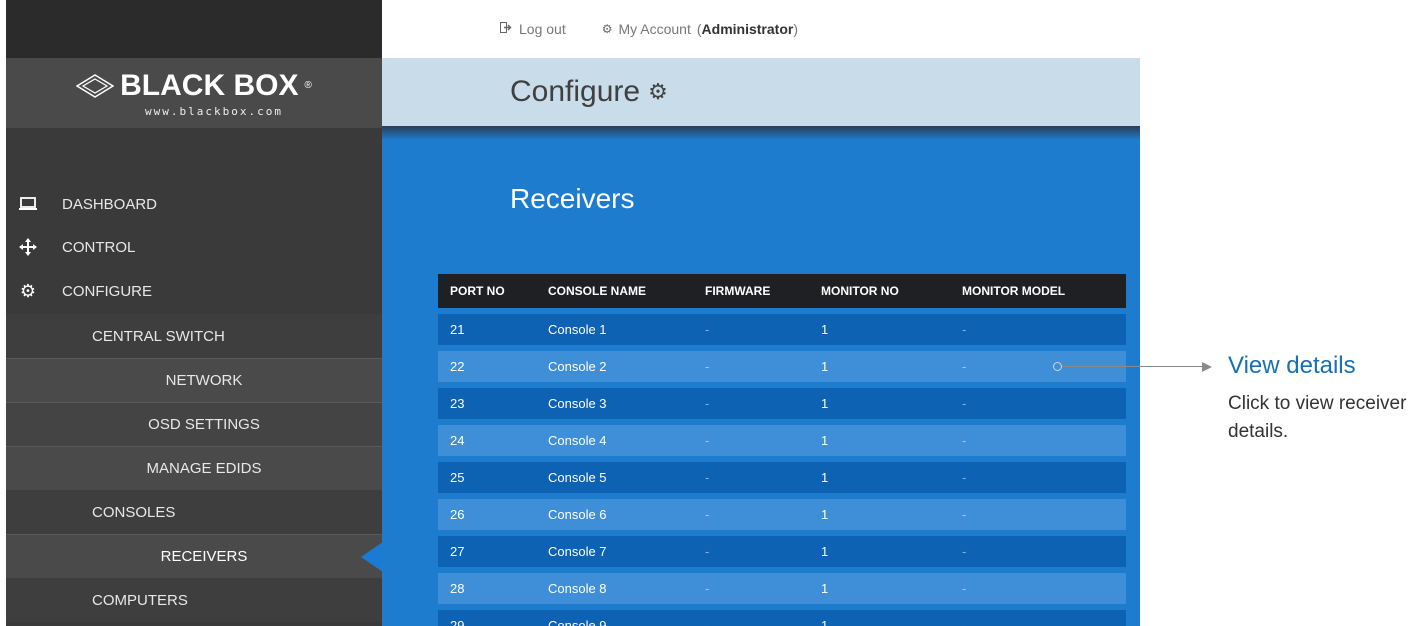 The height and width of the screenshot is (626, 1421). I want to click on cell-console-name: Console 7, so click(577, 551).